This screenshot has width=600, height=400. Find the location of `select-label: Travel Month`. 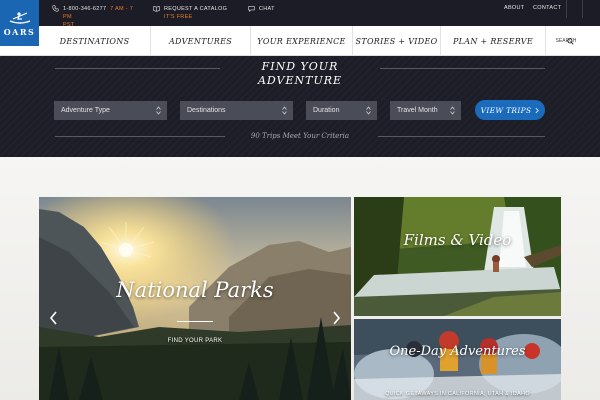

select-label: Travel Month is located at coordinates (417, 110).